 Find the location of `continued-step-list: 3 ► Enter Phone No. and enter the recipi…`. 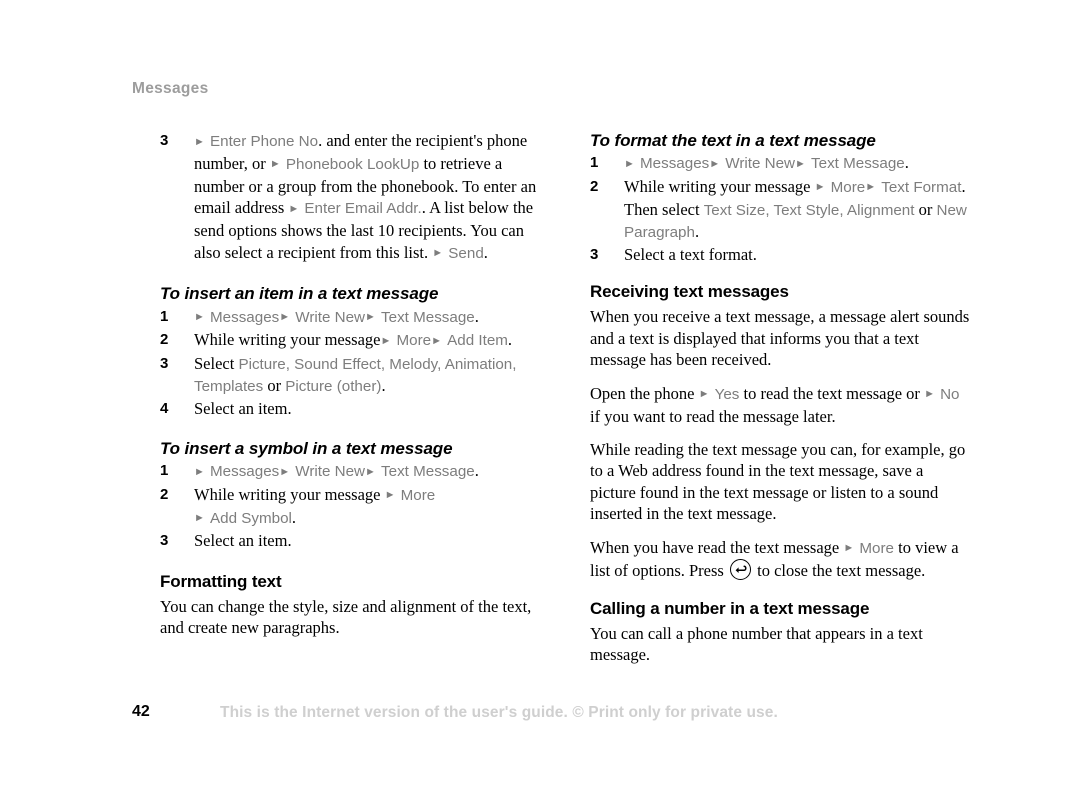

continued-step-list: 3 ► Enter Phone No. and enter the recipi… is located at coordinates (350, 197).